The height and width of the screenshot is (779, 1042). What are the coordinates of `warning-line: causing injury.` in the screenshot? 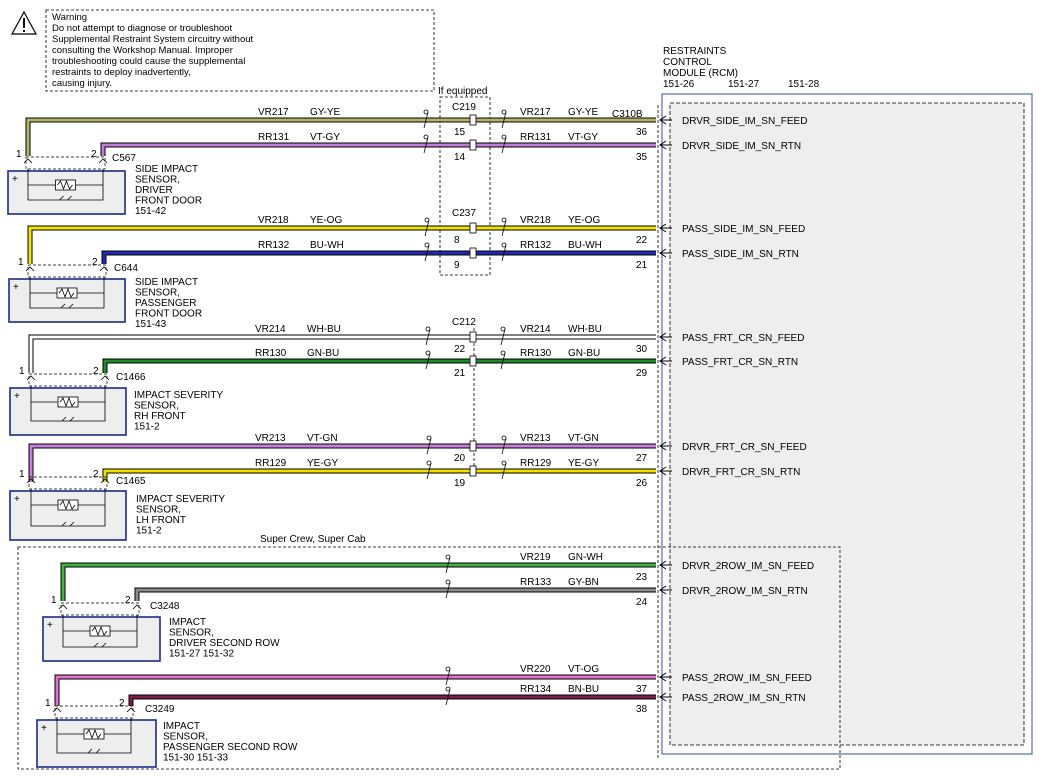 It's located at (82, 83).